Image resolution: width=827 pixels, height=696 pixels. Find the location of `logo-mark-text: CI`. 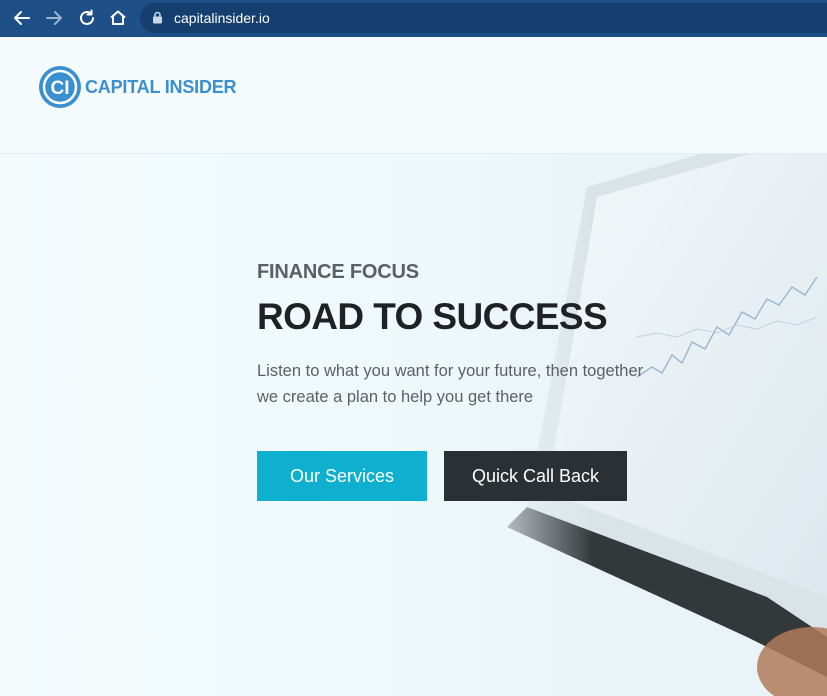

logo-mark-text: CI is located at coordinates (60, 88).